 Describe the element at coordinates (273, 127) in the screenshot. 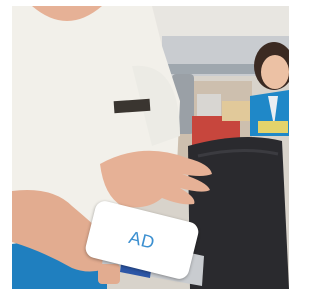

I see `attendant-scarf` at that location.